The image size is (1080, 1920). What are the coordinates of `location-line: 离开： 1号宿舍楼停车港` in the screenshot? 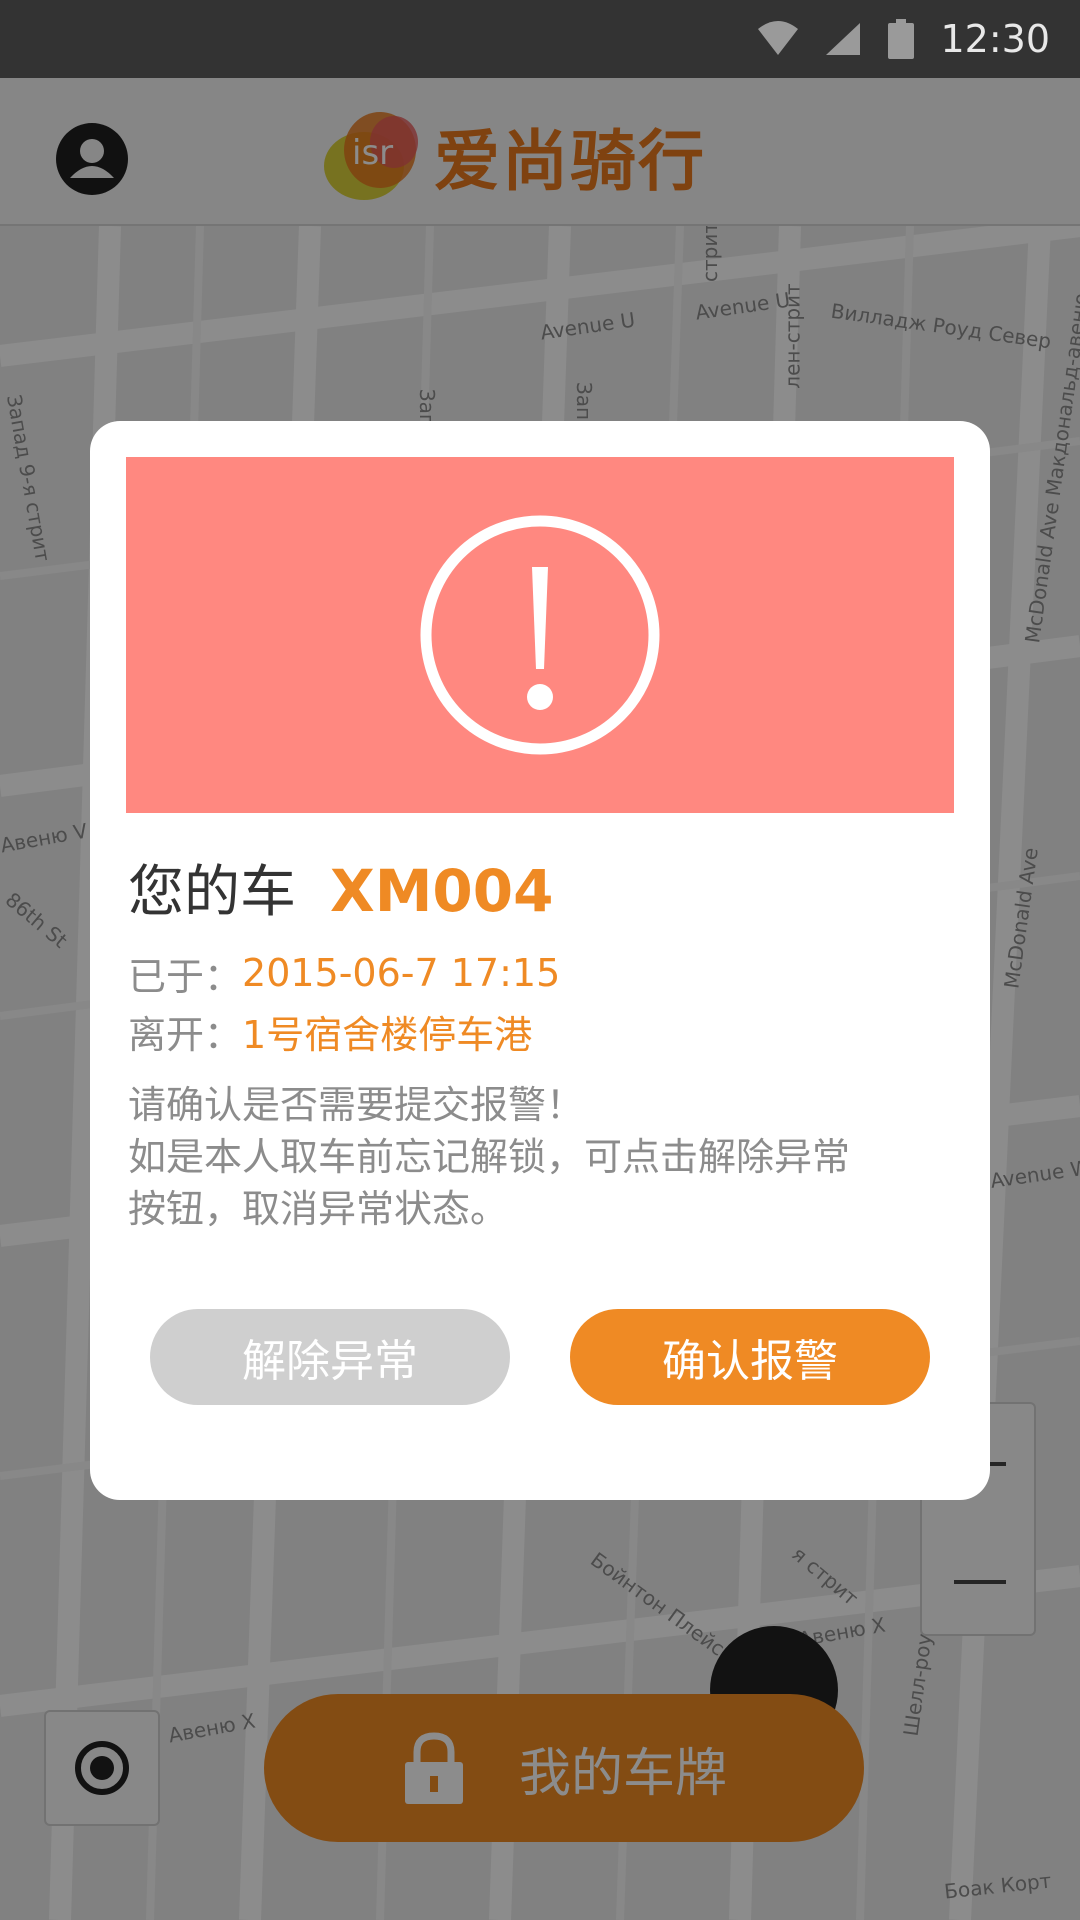 It's located at (330, 1031).